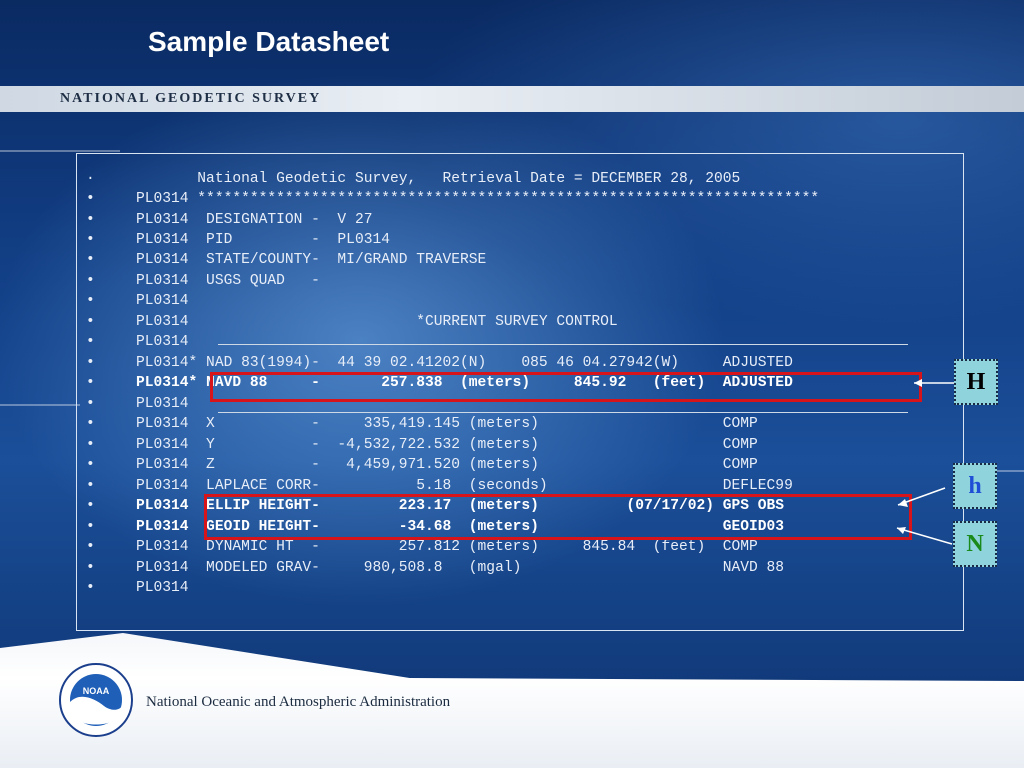 Image resolution: width=1024 pixels, height=768 pixels. Describe the element at coordinates (975, 544) in the screenshot. I see `label-geoid-height-N: N` at that location.